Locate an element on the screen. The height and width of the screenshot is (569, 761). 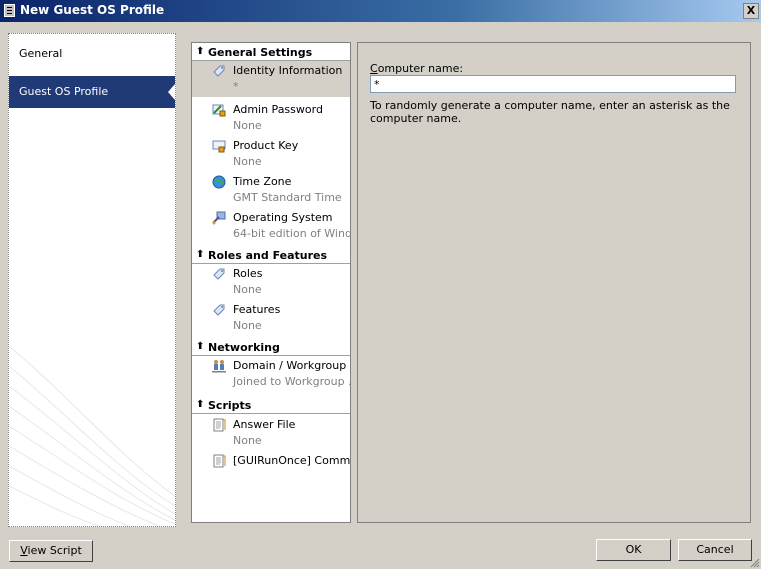
section-networking: ⬆ Networking is located at coordinates (271, 348).